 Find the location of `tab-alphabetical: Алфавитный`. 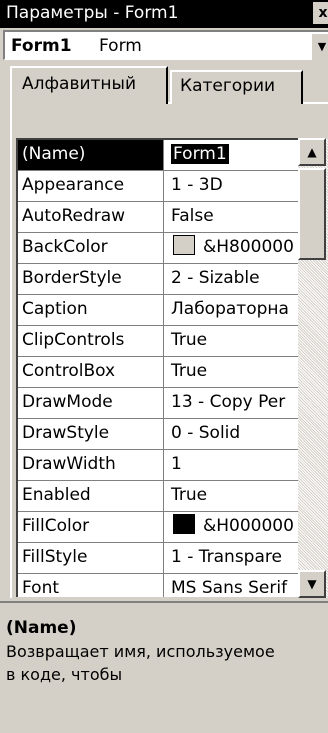

tab-alphabetical: Алфавитный is located at coordinates (89, 85).